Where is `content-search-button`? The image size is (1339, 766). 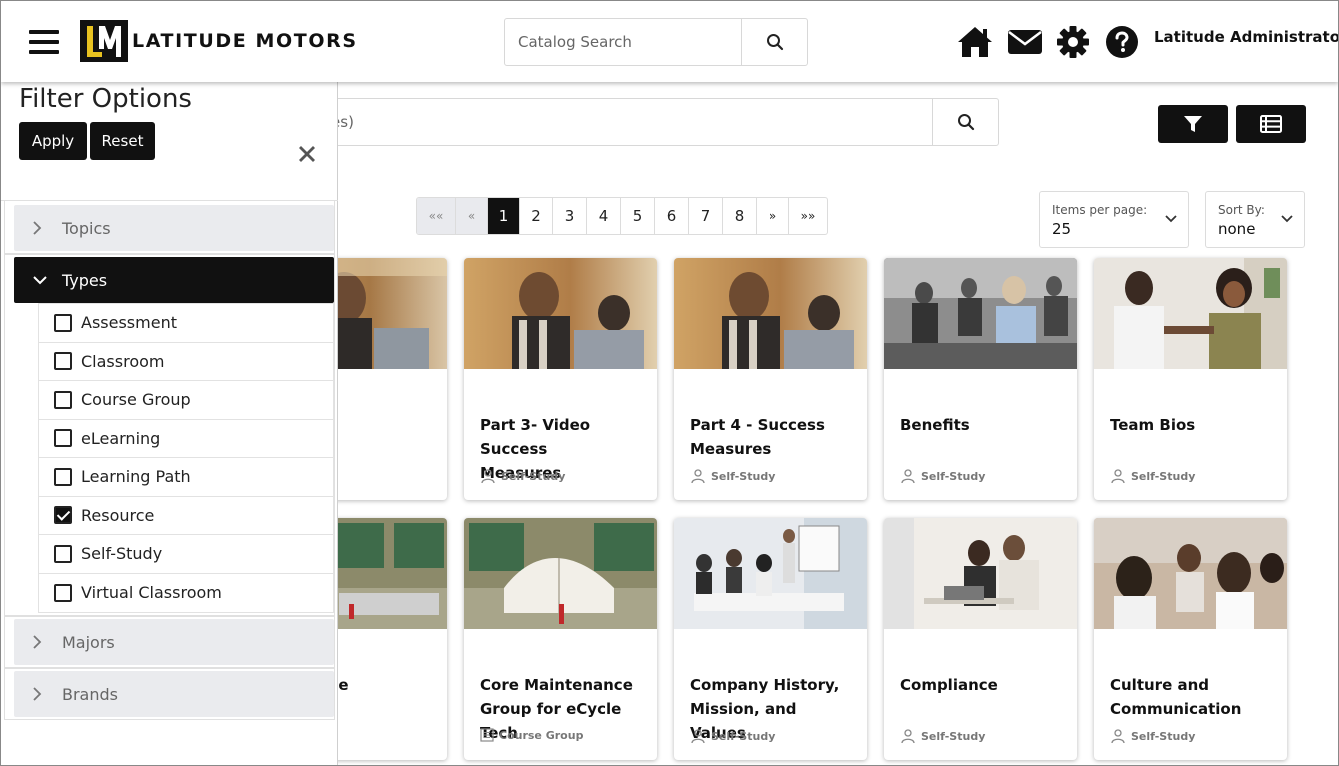
content-search-button is located at coordinates (965, 122).